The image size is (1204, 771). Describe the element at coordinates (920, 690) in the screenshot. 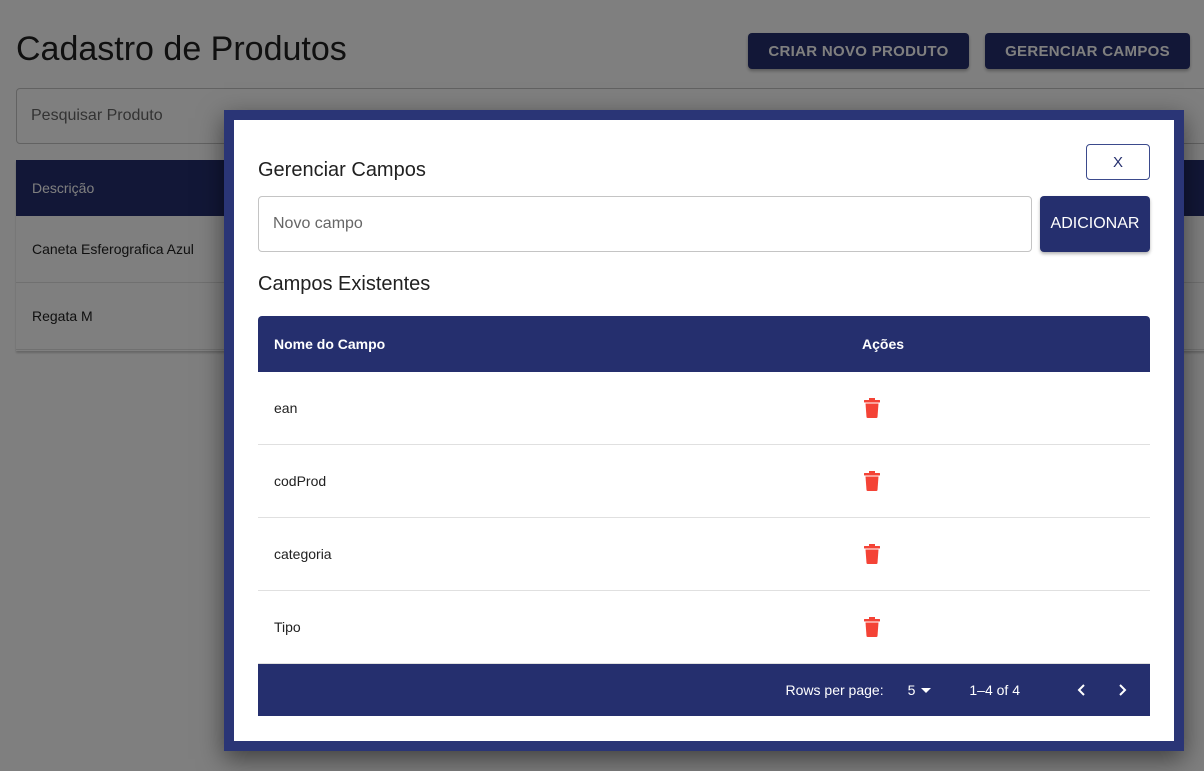

I see `rows-per-page-select: 5` at that location.